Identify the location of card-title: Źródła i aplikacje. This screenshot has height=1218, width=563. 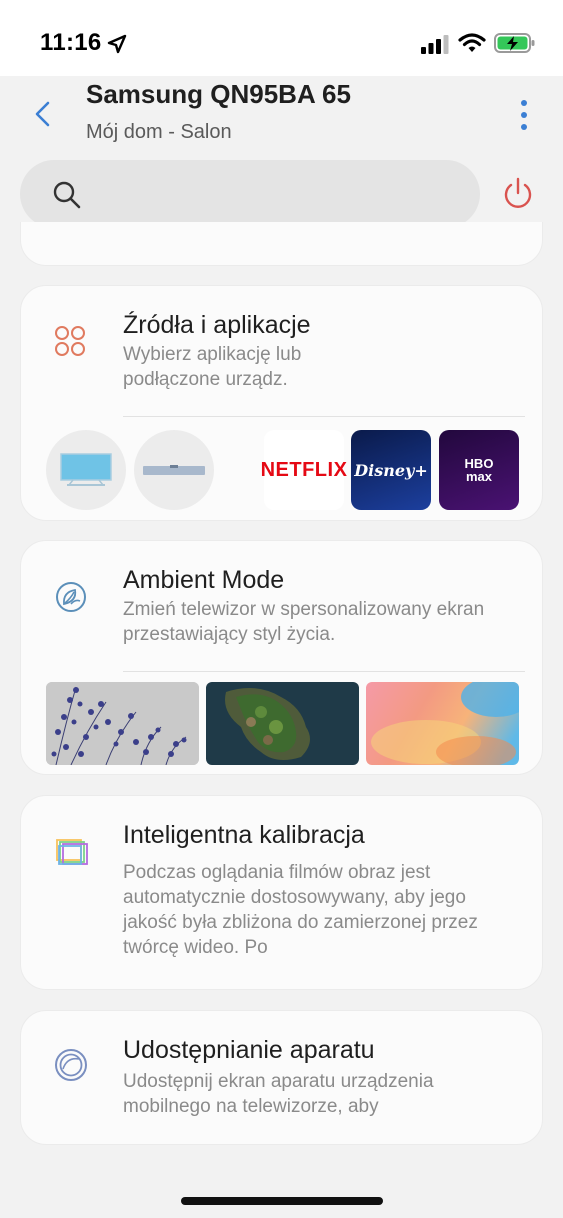
(217, 325).